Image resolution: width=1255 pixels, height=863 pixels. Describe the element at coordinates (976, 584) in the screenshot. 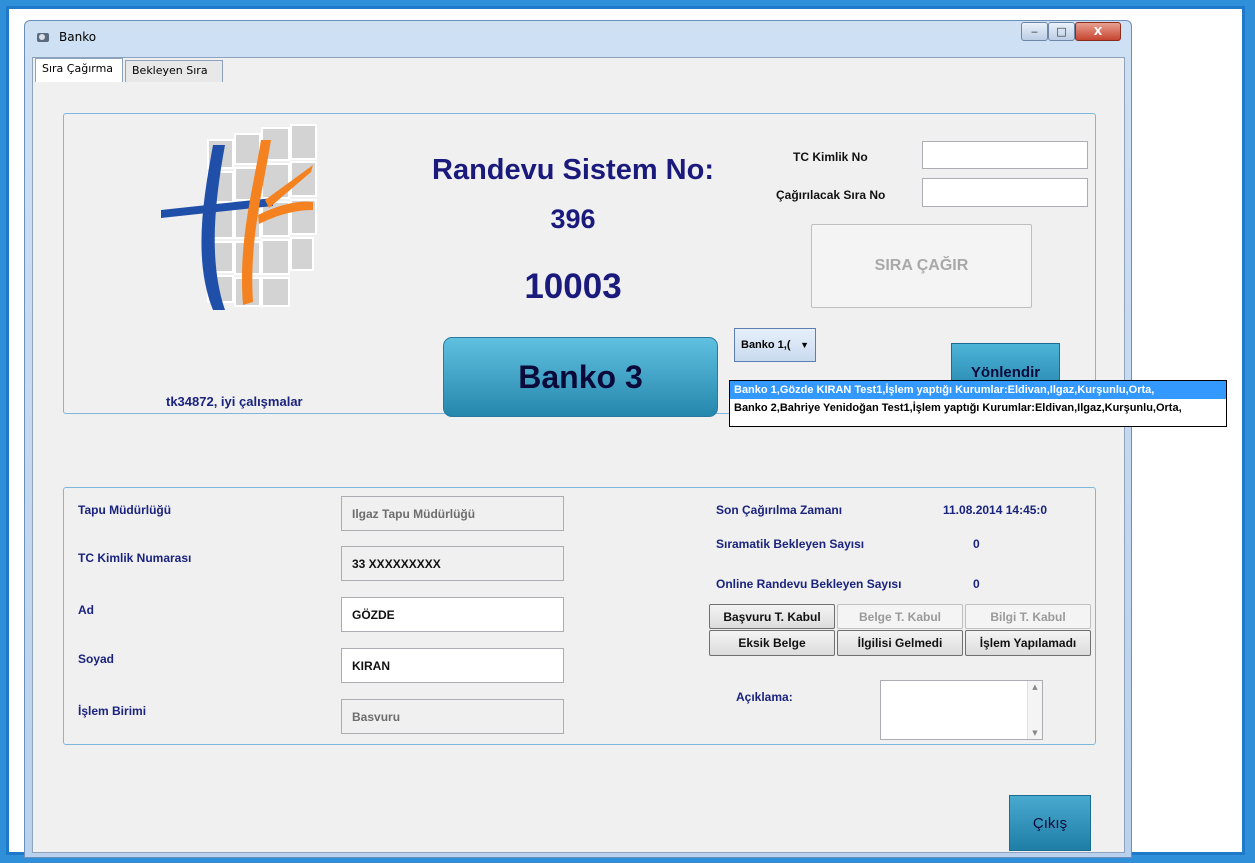

I see `online-randevu-value: 0` at that location.